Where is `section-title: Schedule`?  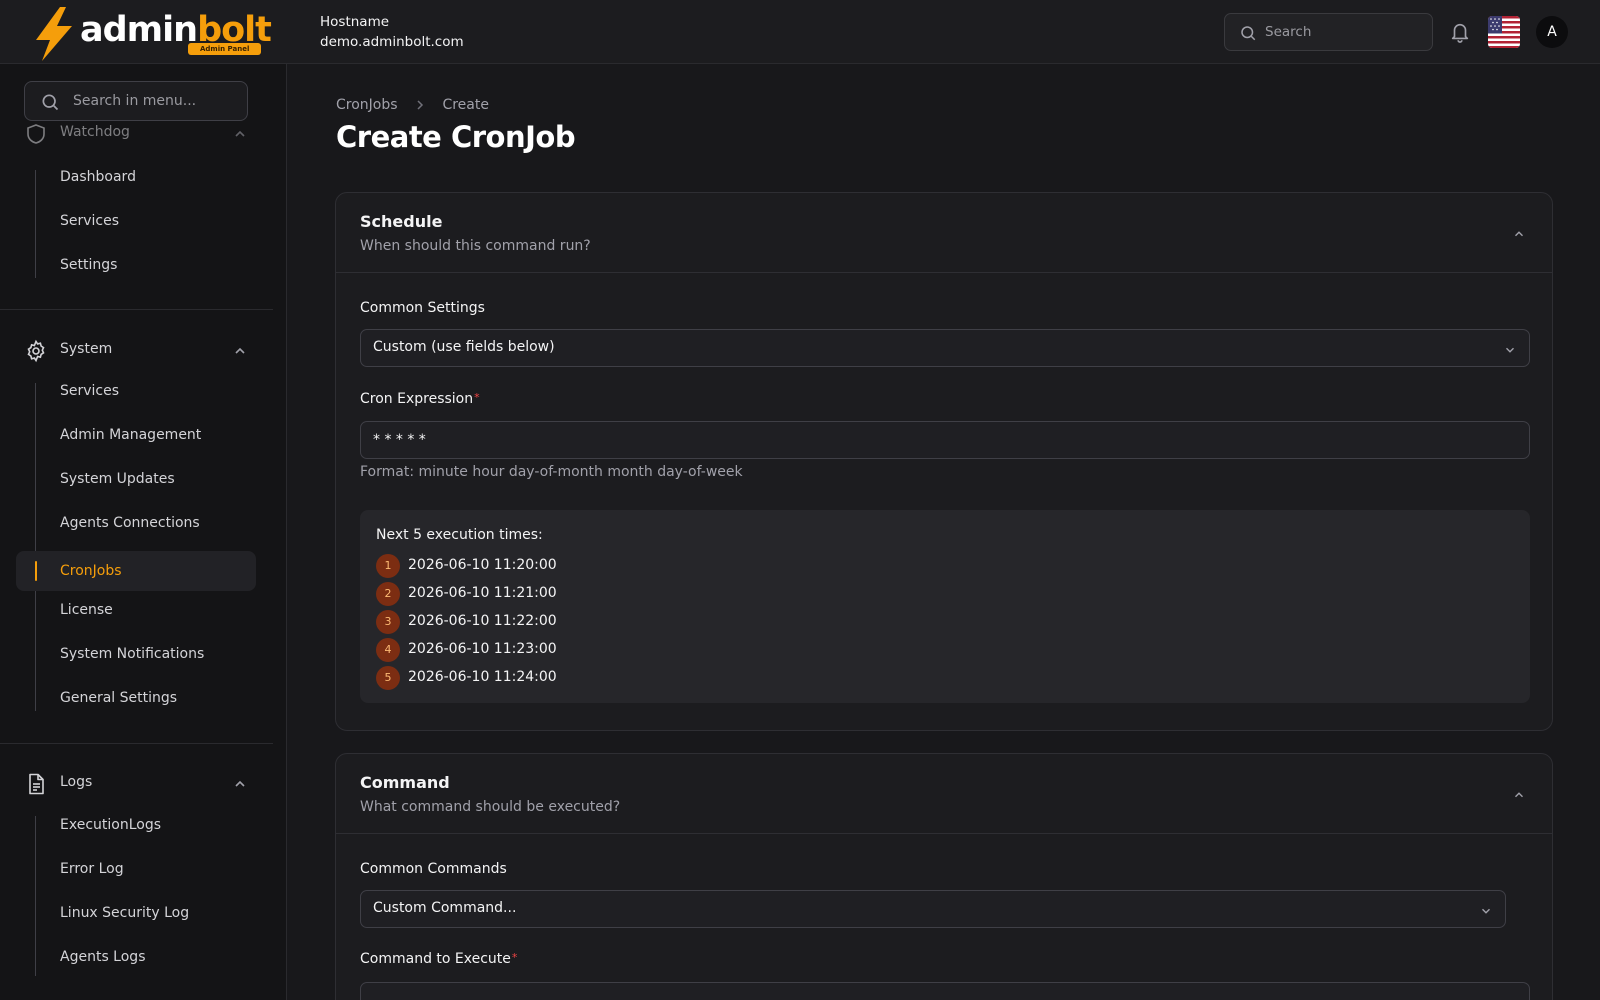
section-title: Schedule is located at coordinates (401, 221).